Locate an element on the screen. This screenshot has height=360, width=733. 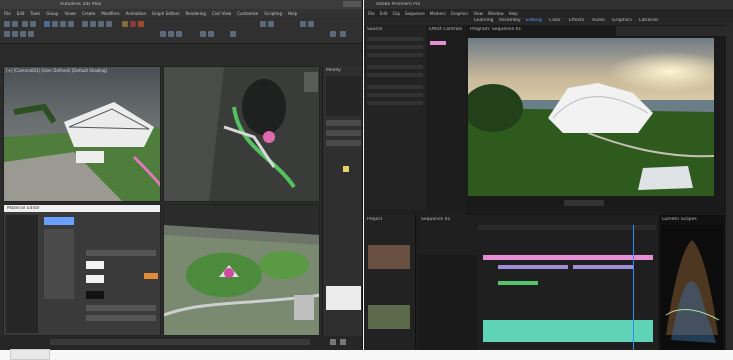
timeline-title: Sequence 01 is located at coordinates (435, 219).